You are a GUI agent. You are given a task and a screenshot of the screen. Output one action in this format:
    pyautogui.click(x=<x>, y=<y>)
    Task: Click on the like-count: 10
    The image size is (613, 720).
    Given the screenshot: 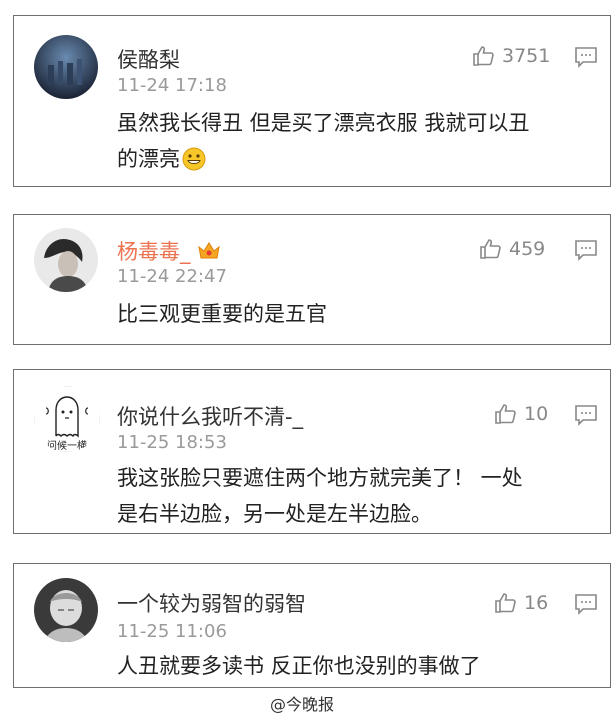 What is the action you would take?
    pyautogui.click(x=536, y=414)
    